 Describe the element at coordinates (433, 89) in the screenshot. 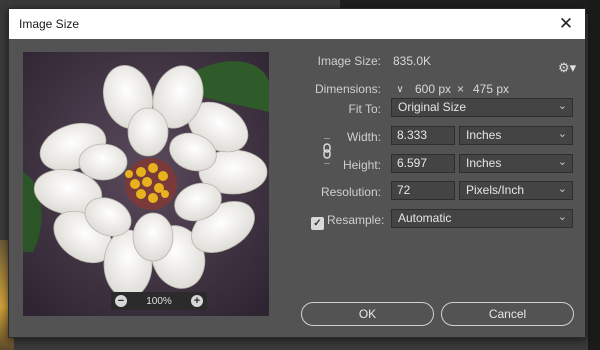

I see `dimensions-width-value: 600 px` at that location.